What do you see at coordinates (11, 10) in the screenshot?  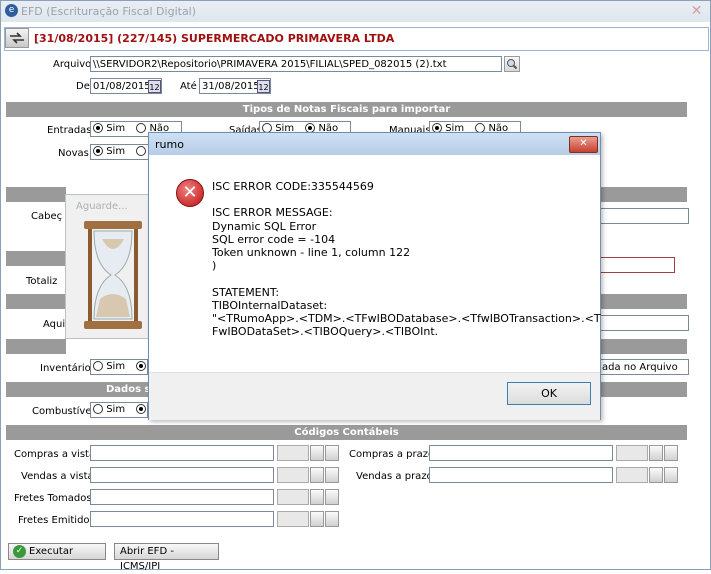 I see `app-icon: e` at bounding box center [11, 10].